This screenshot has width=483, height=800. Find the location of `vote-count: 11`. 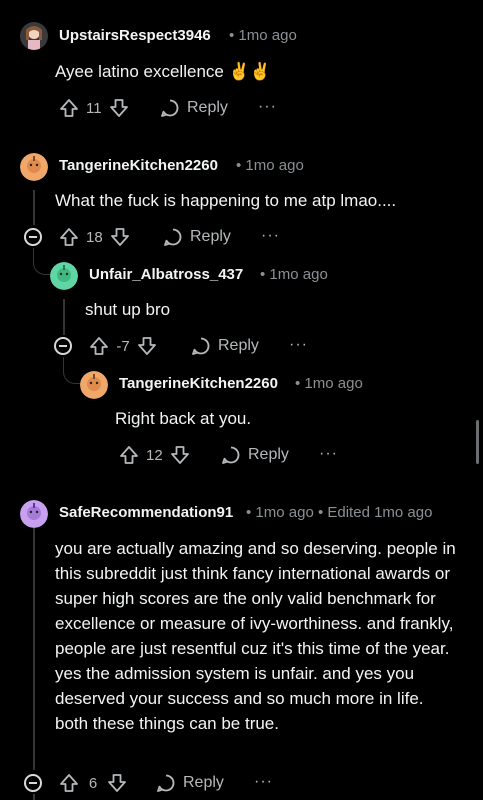

vote-count: 11 is located at coordinates (94, 108).